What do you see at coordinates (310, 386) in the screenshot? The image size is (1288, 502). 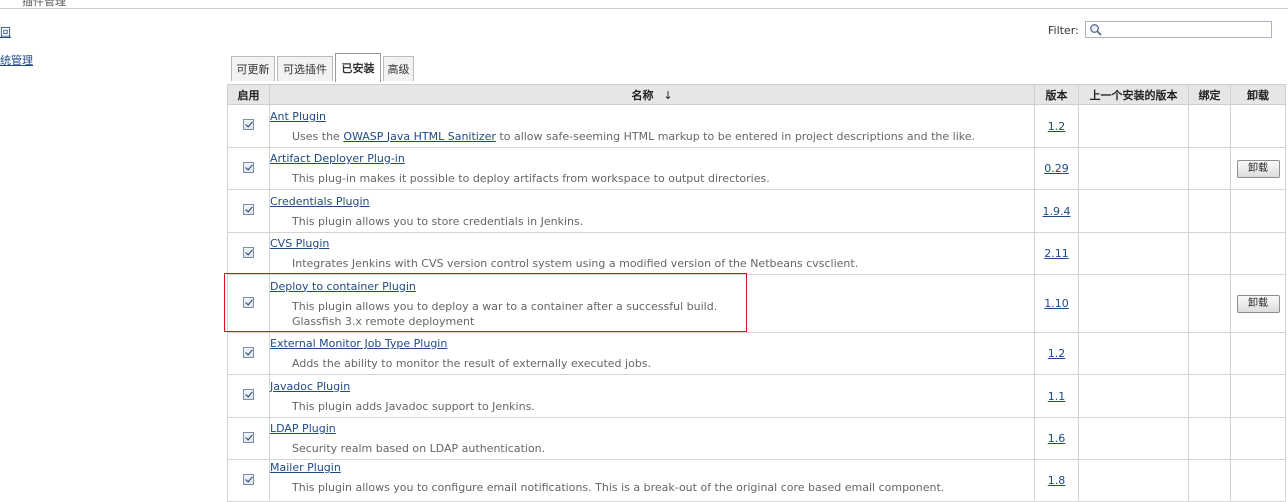 I see `plugin-name-link: Javadoc Plugin` at bounding box center [310, 386].